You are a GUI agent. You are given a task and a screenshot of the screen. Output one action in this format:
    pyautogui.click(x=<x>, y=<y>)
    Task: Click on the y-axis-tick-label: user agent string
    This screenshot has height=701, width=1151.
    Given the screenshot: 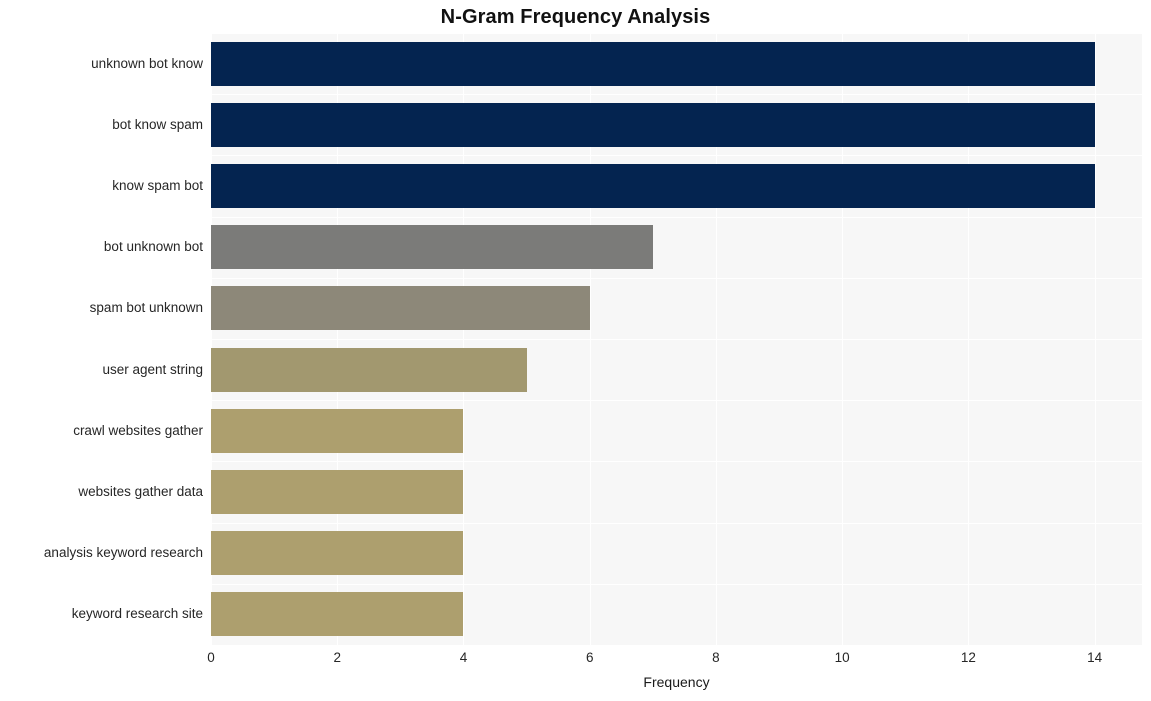 What is the action you would take?
    pyautogui.click(x=152, y=369)
    